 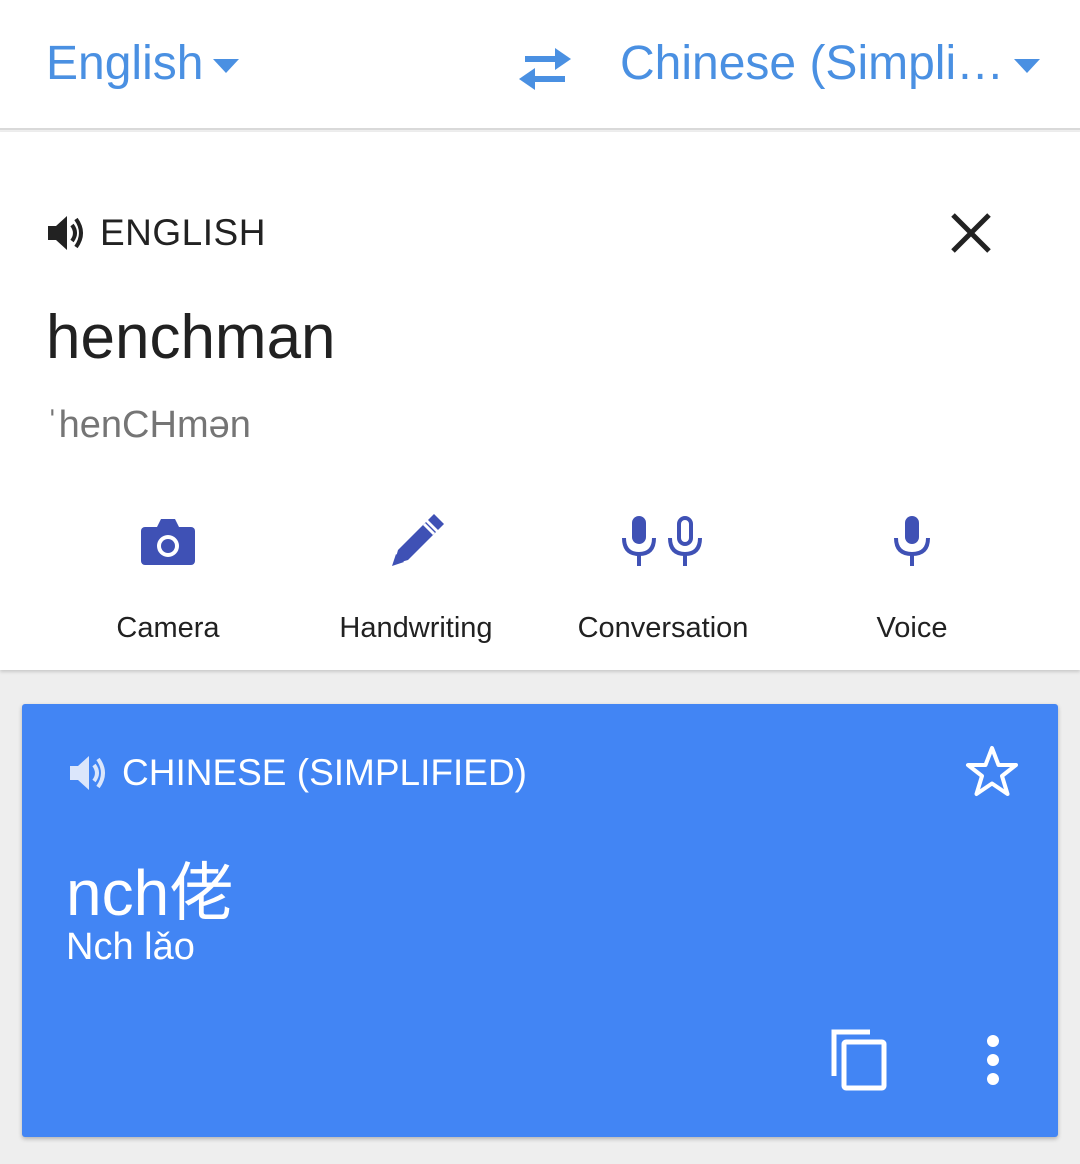 What do you see at coordinates (663, 628) in the screenshot?
I see `conversation-label: Conversation` at bounding box center [663, 628].